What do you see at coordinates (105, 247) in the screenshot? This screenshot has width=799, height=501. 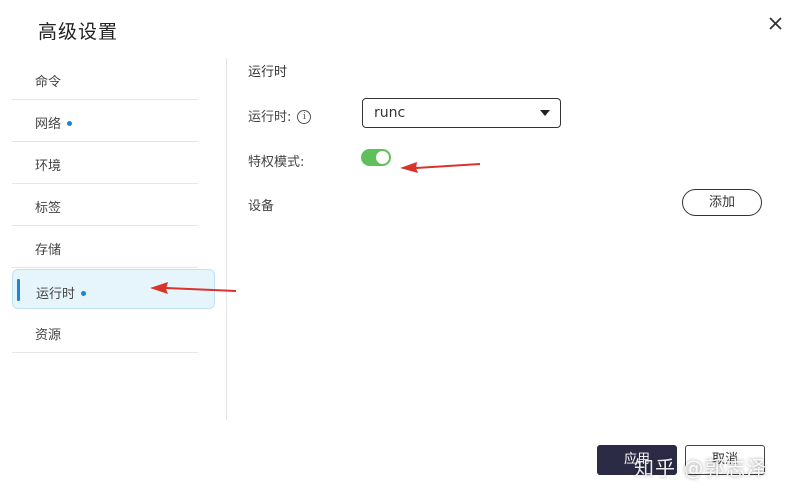 I see `sidebar-item-storage: 存储` at bounding box center [105, 247].